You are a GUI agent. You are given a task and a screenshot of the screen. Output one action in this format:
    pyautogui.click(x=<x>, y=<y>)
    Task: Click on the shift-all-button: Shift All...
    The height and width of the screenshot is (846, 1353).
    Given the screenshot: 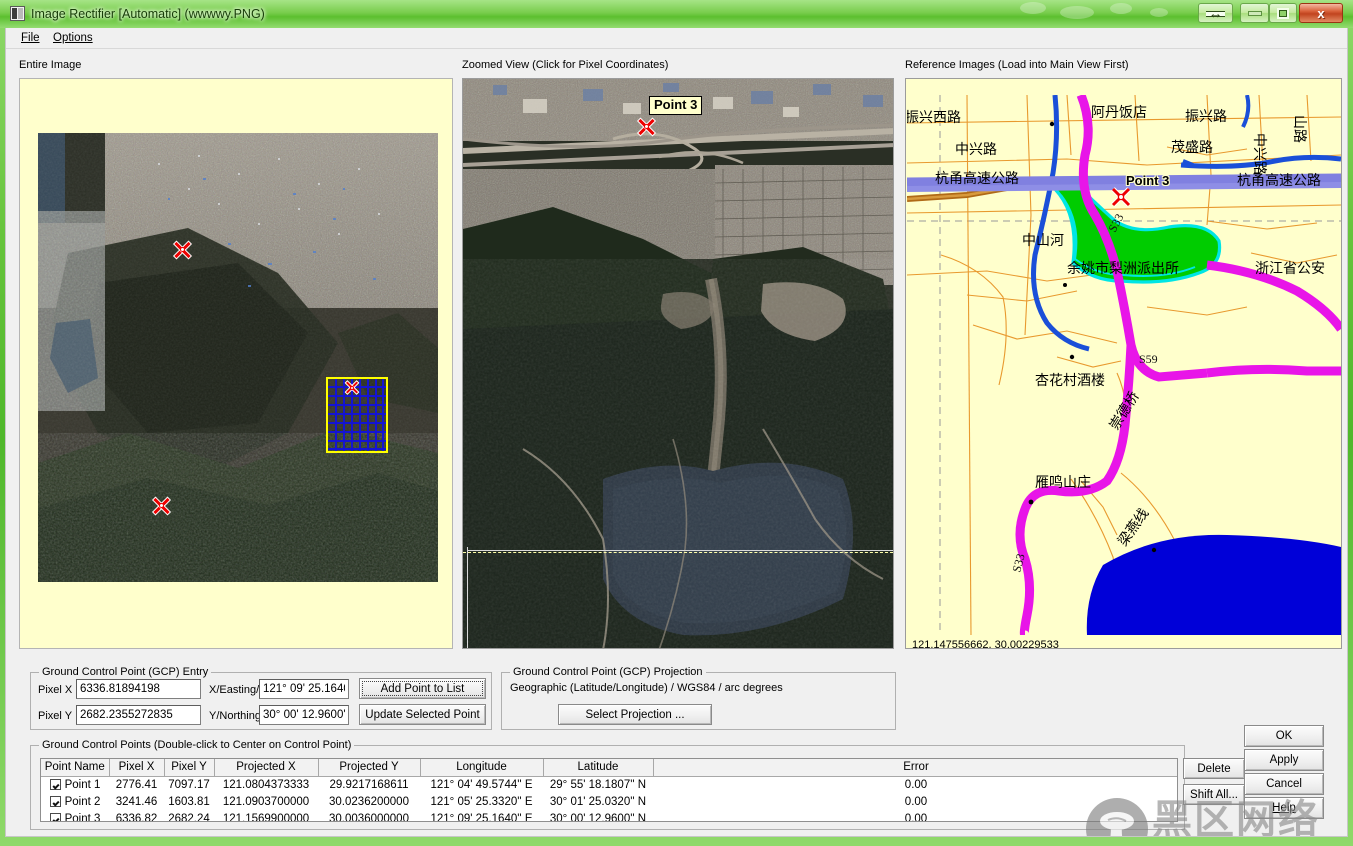 What is the action you would take?
    pyautogui.click(x=1214, y=794)
    